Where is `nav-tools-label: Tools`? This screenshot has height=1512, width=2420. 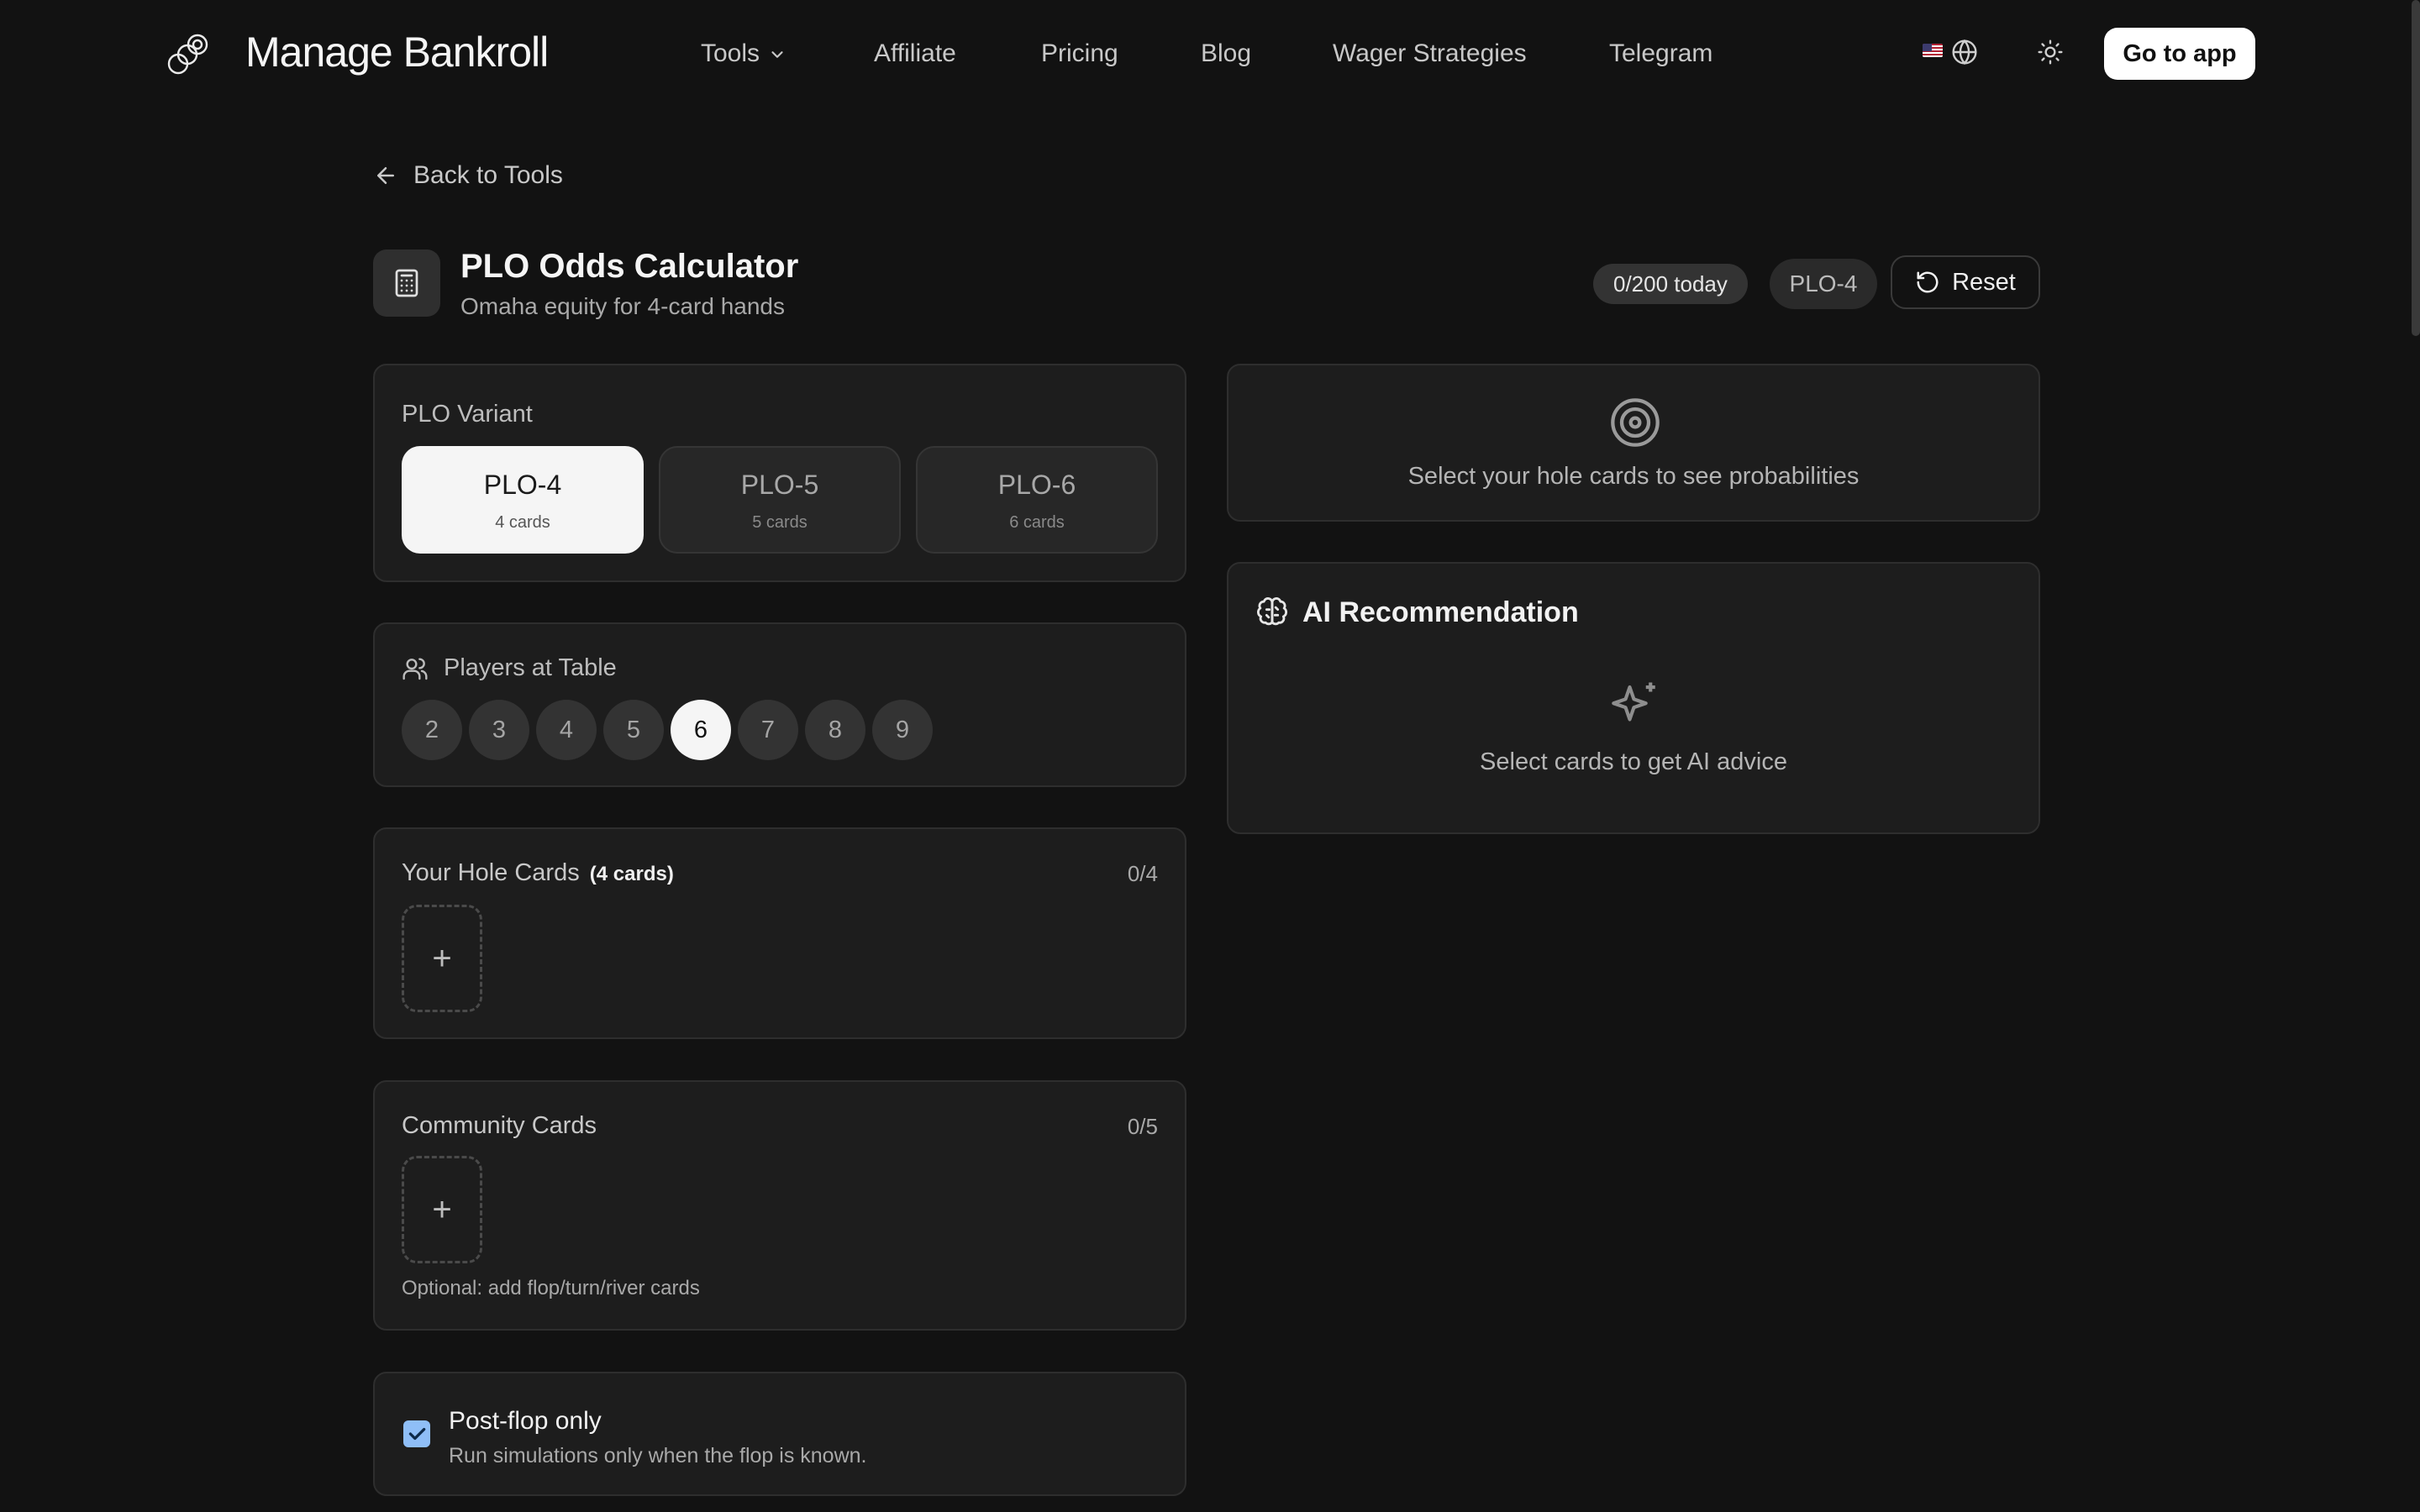 nav-tools-label: Tools is located at coordinates (731, 53).